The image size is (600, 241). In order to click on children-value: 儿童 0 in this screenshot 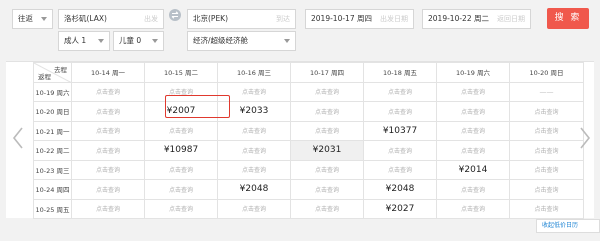, I will do `click(130, 40)`.